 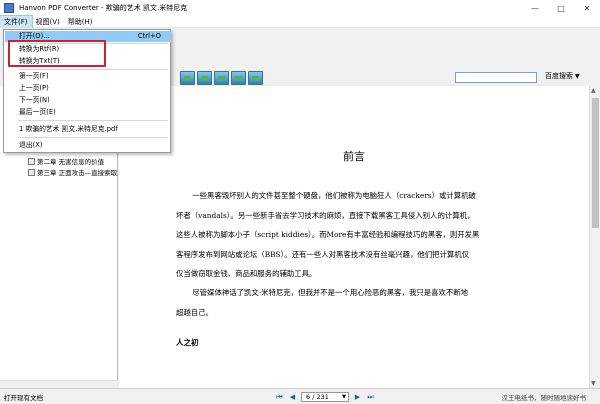 I want to click on menu-item-exit: 退出(X), so click(x=88, y=145).